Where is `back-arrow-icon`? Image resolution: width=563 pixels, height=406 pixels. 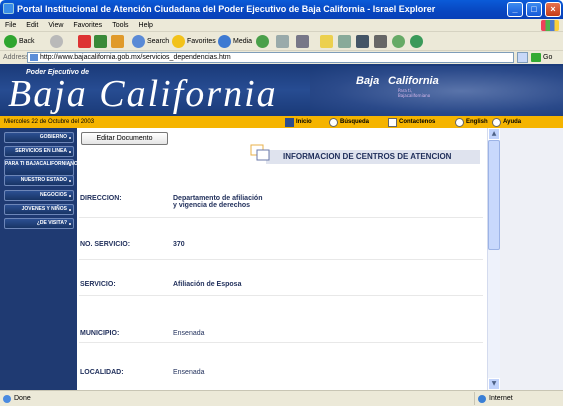
back-arrow-icon is located at coordinates (10, 41).